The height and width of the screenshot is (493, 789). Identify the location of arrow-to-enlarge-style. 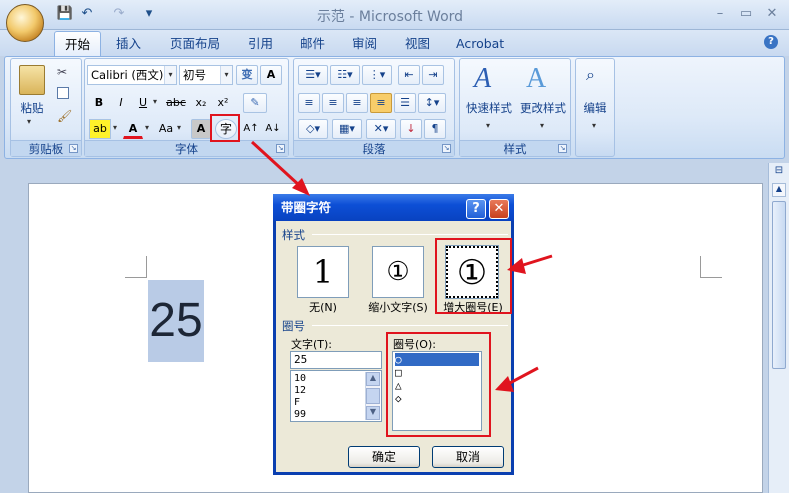
(530, 264).